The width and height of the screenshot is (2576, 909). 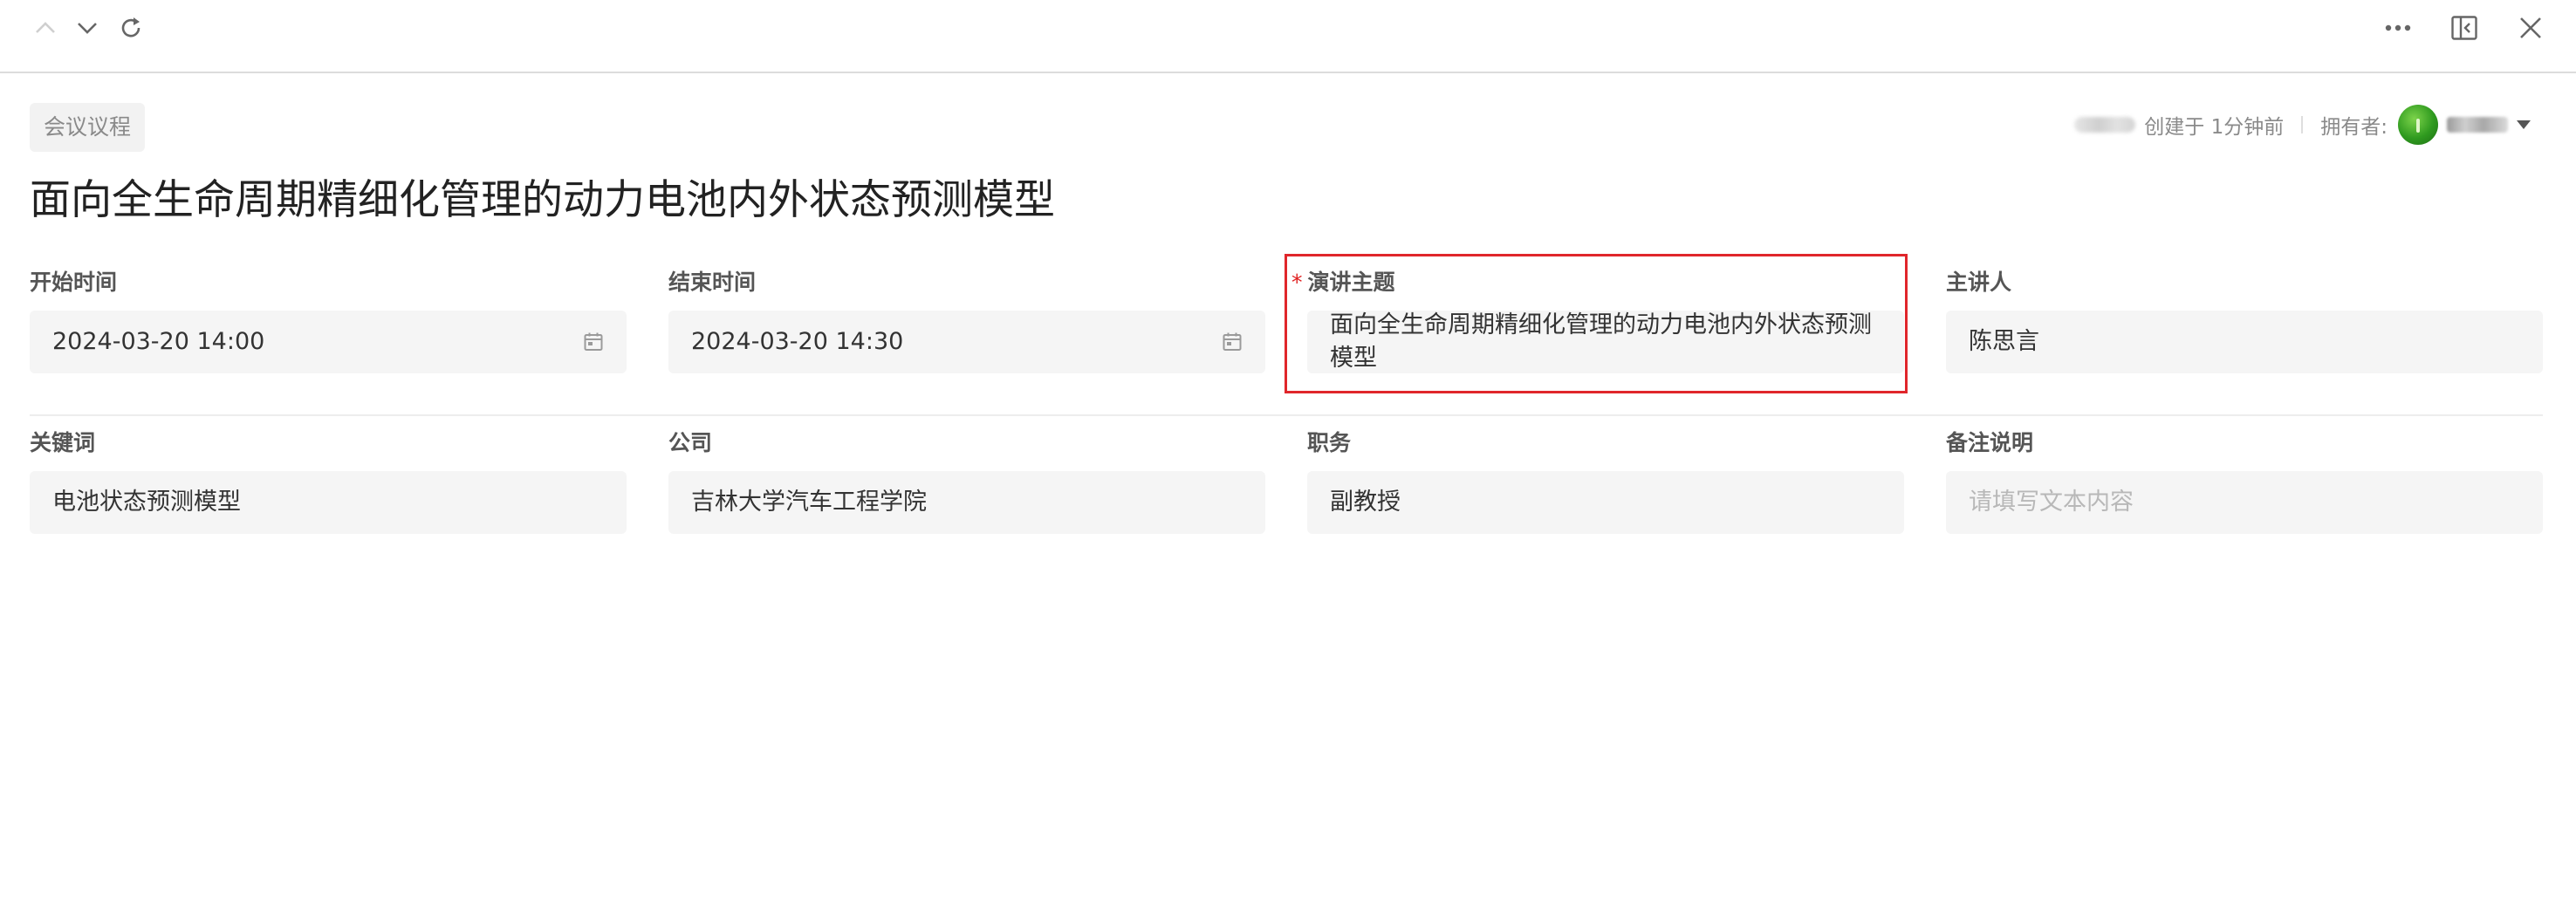 What do you see at coordinates (2105, 125) in the screenshot?
I see `creator-name-blurred` at bounding box center [2105, 125].